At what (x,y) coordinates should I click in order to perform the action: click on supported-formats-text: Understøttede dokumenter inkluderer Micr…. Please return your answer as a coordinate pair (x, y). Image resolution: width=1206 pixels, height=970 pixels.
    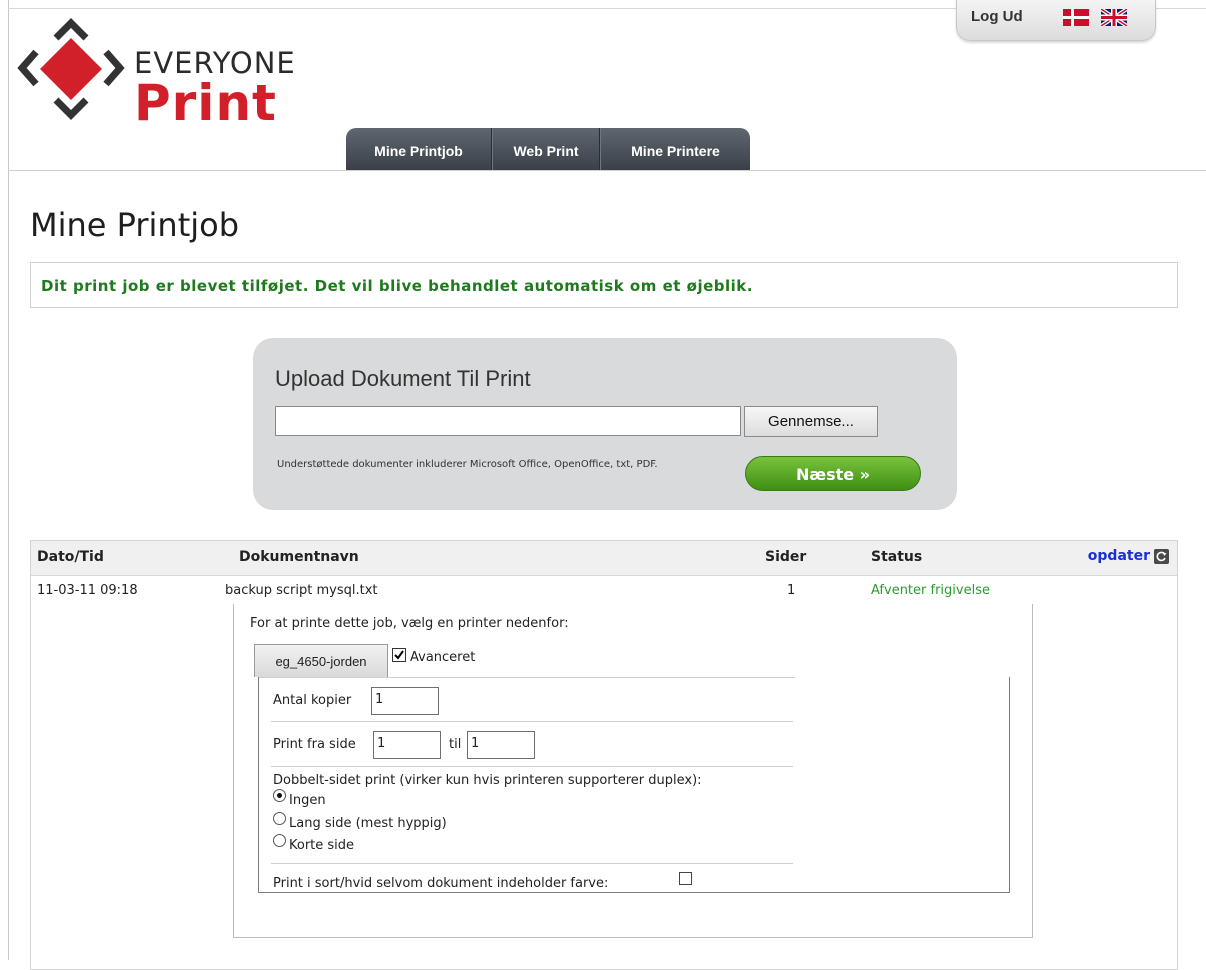
    Looking at the image, I should click on (467, 464).